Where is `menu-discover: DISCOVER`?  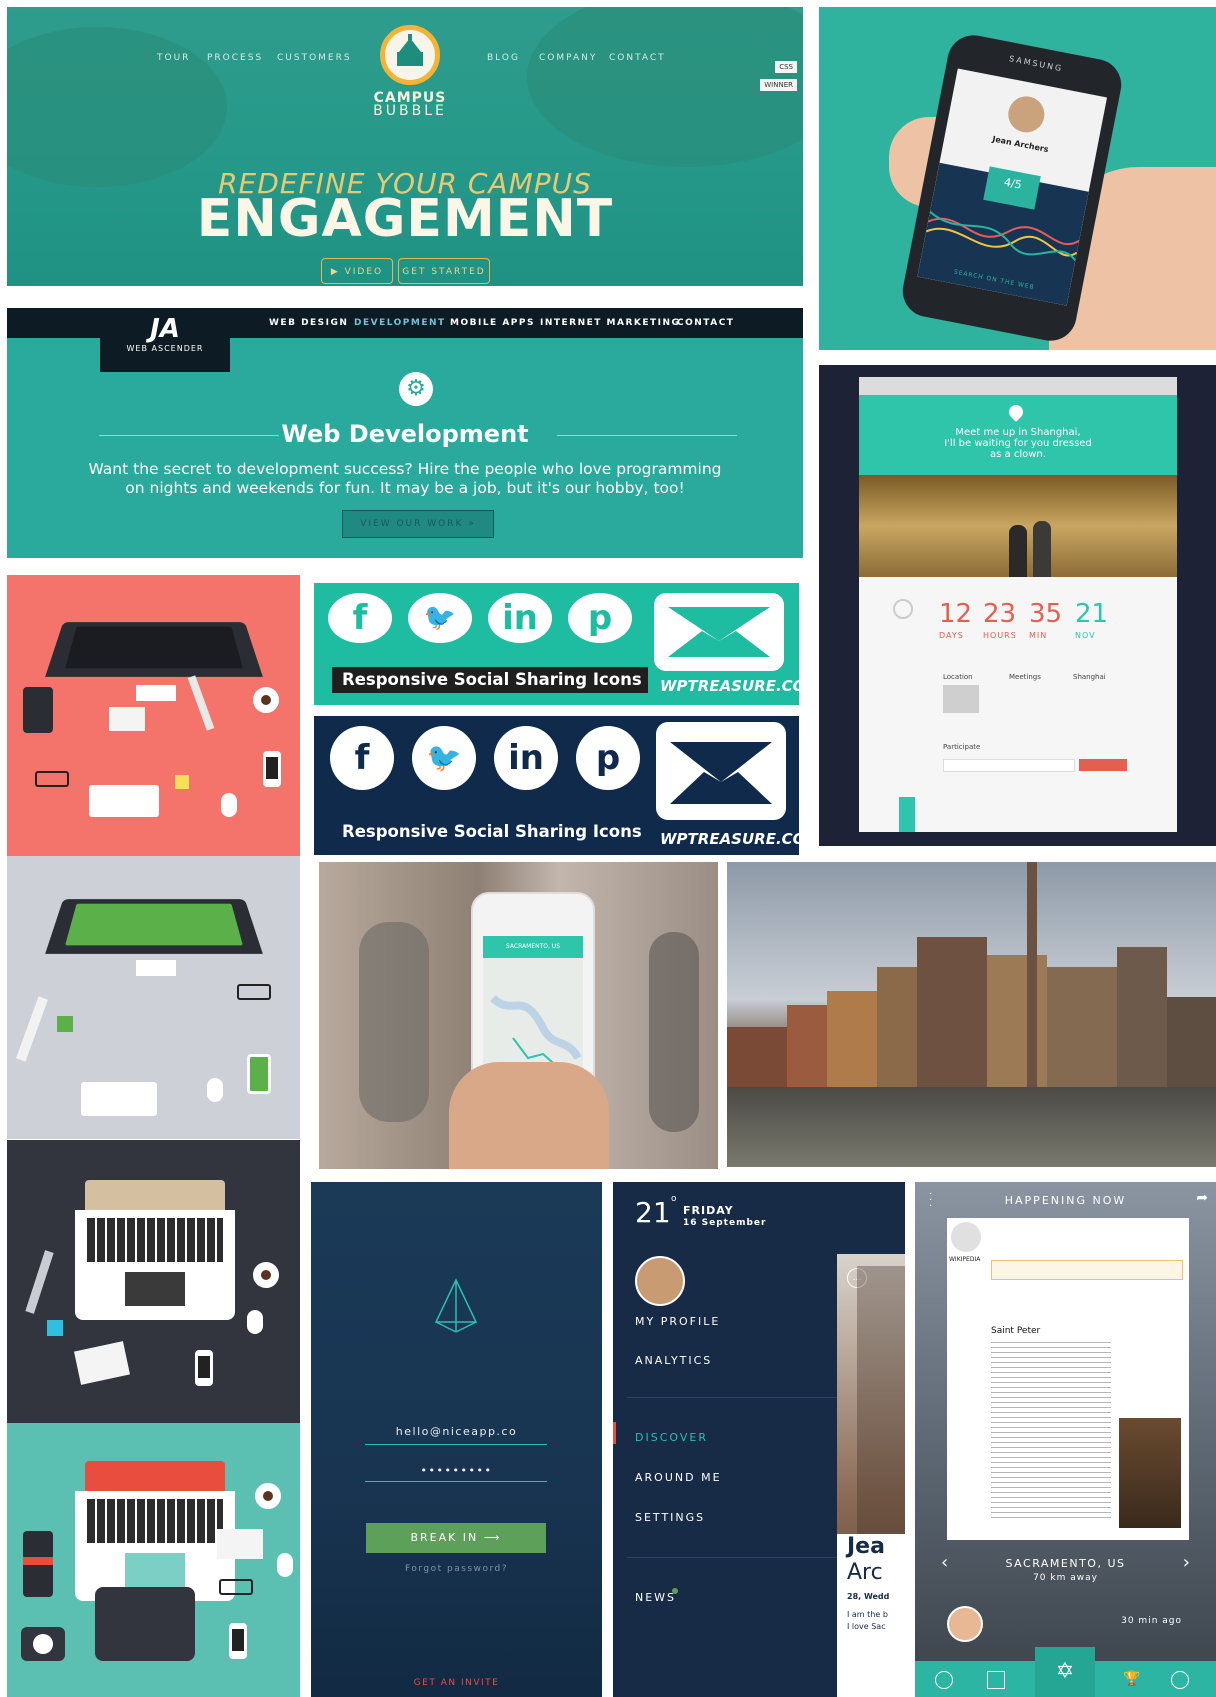
menu-discover: DISCOVER is located at coordinates (671, 1437).